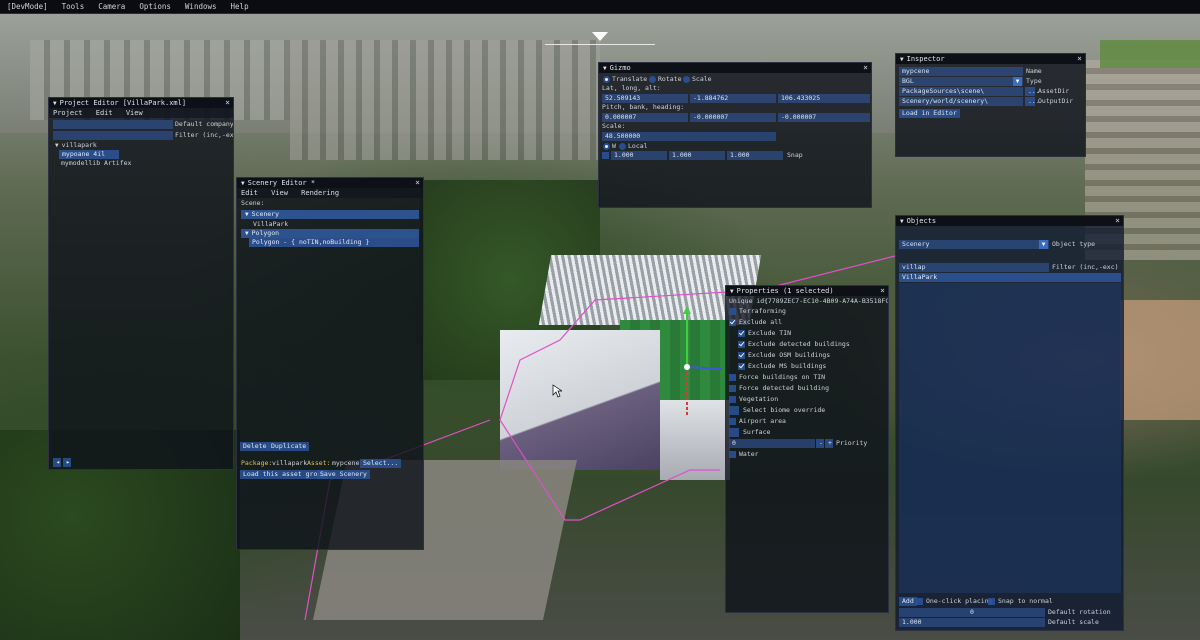 The width and height of the screenshot is (1200, 640). What do you see at coordinates (330, 233) in the screenshot?
I see `scene-header-polygon: ▼ Polygon` at bounding box center [330, 233].